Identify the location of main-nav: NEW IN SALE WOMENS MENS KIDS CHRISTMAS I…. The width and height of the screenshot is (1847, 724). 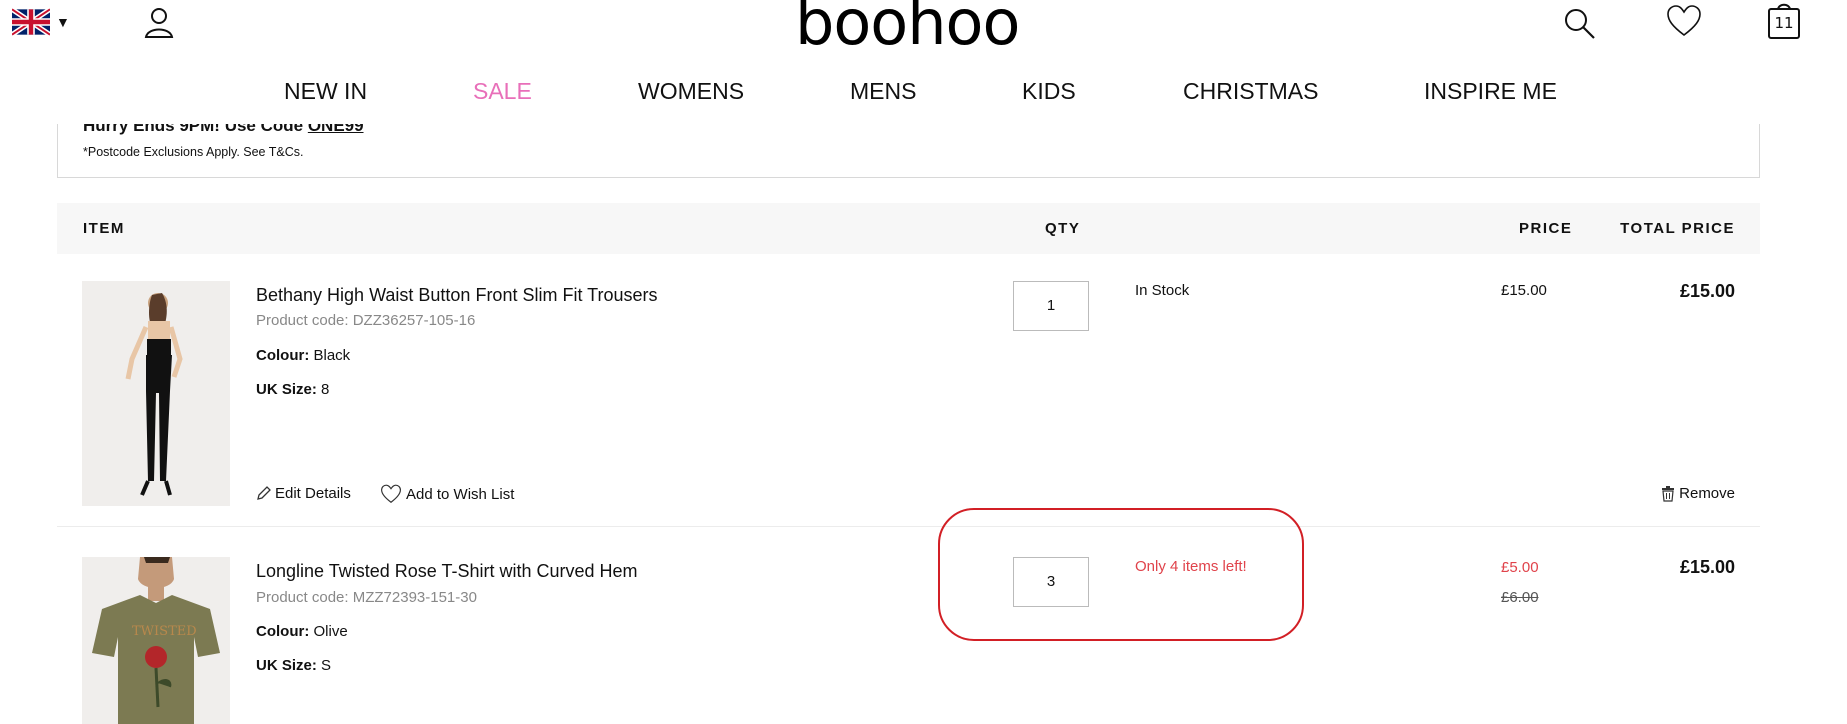
(923, 93).